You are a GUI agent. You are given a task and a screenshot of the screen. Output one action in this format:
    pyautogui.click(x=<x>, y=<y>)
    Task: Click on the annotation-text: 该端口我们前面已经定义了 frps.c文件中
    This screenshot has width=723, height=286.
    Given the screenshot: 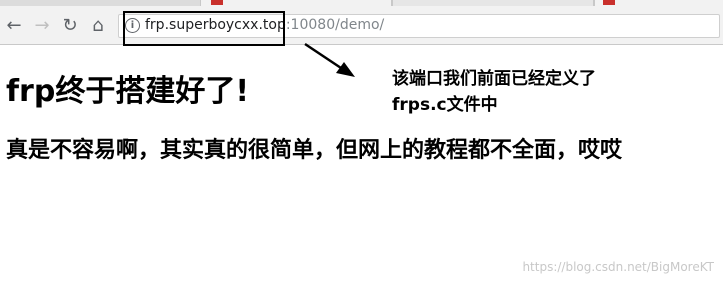 What is the action you would take?
    pyautogui.click(x=494, y=92)
    